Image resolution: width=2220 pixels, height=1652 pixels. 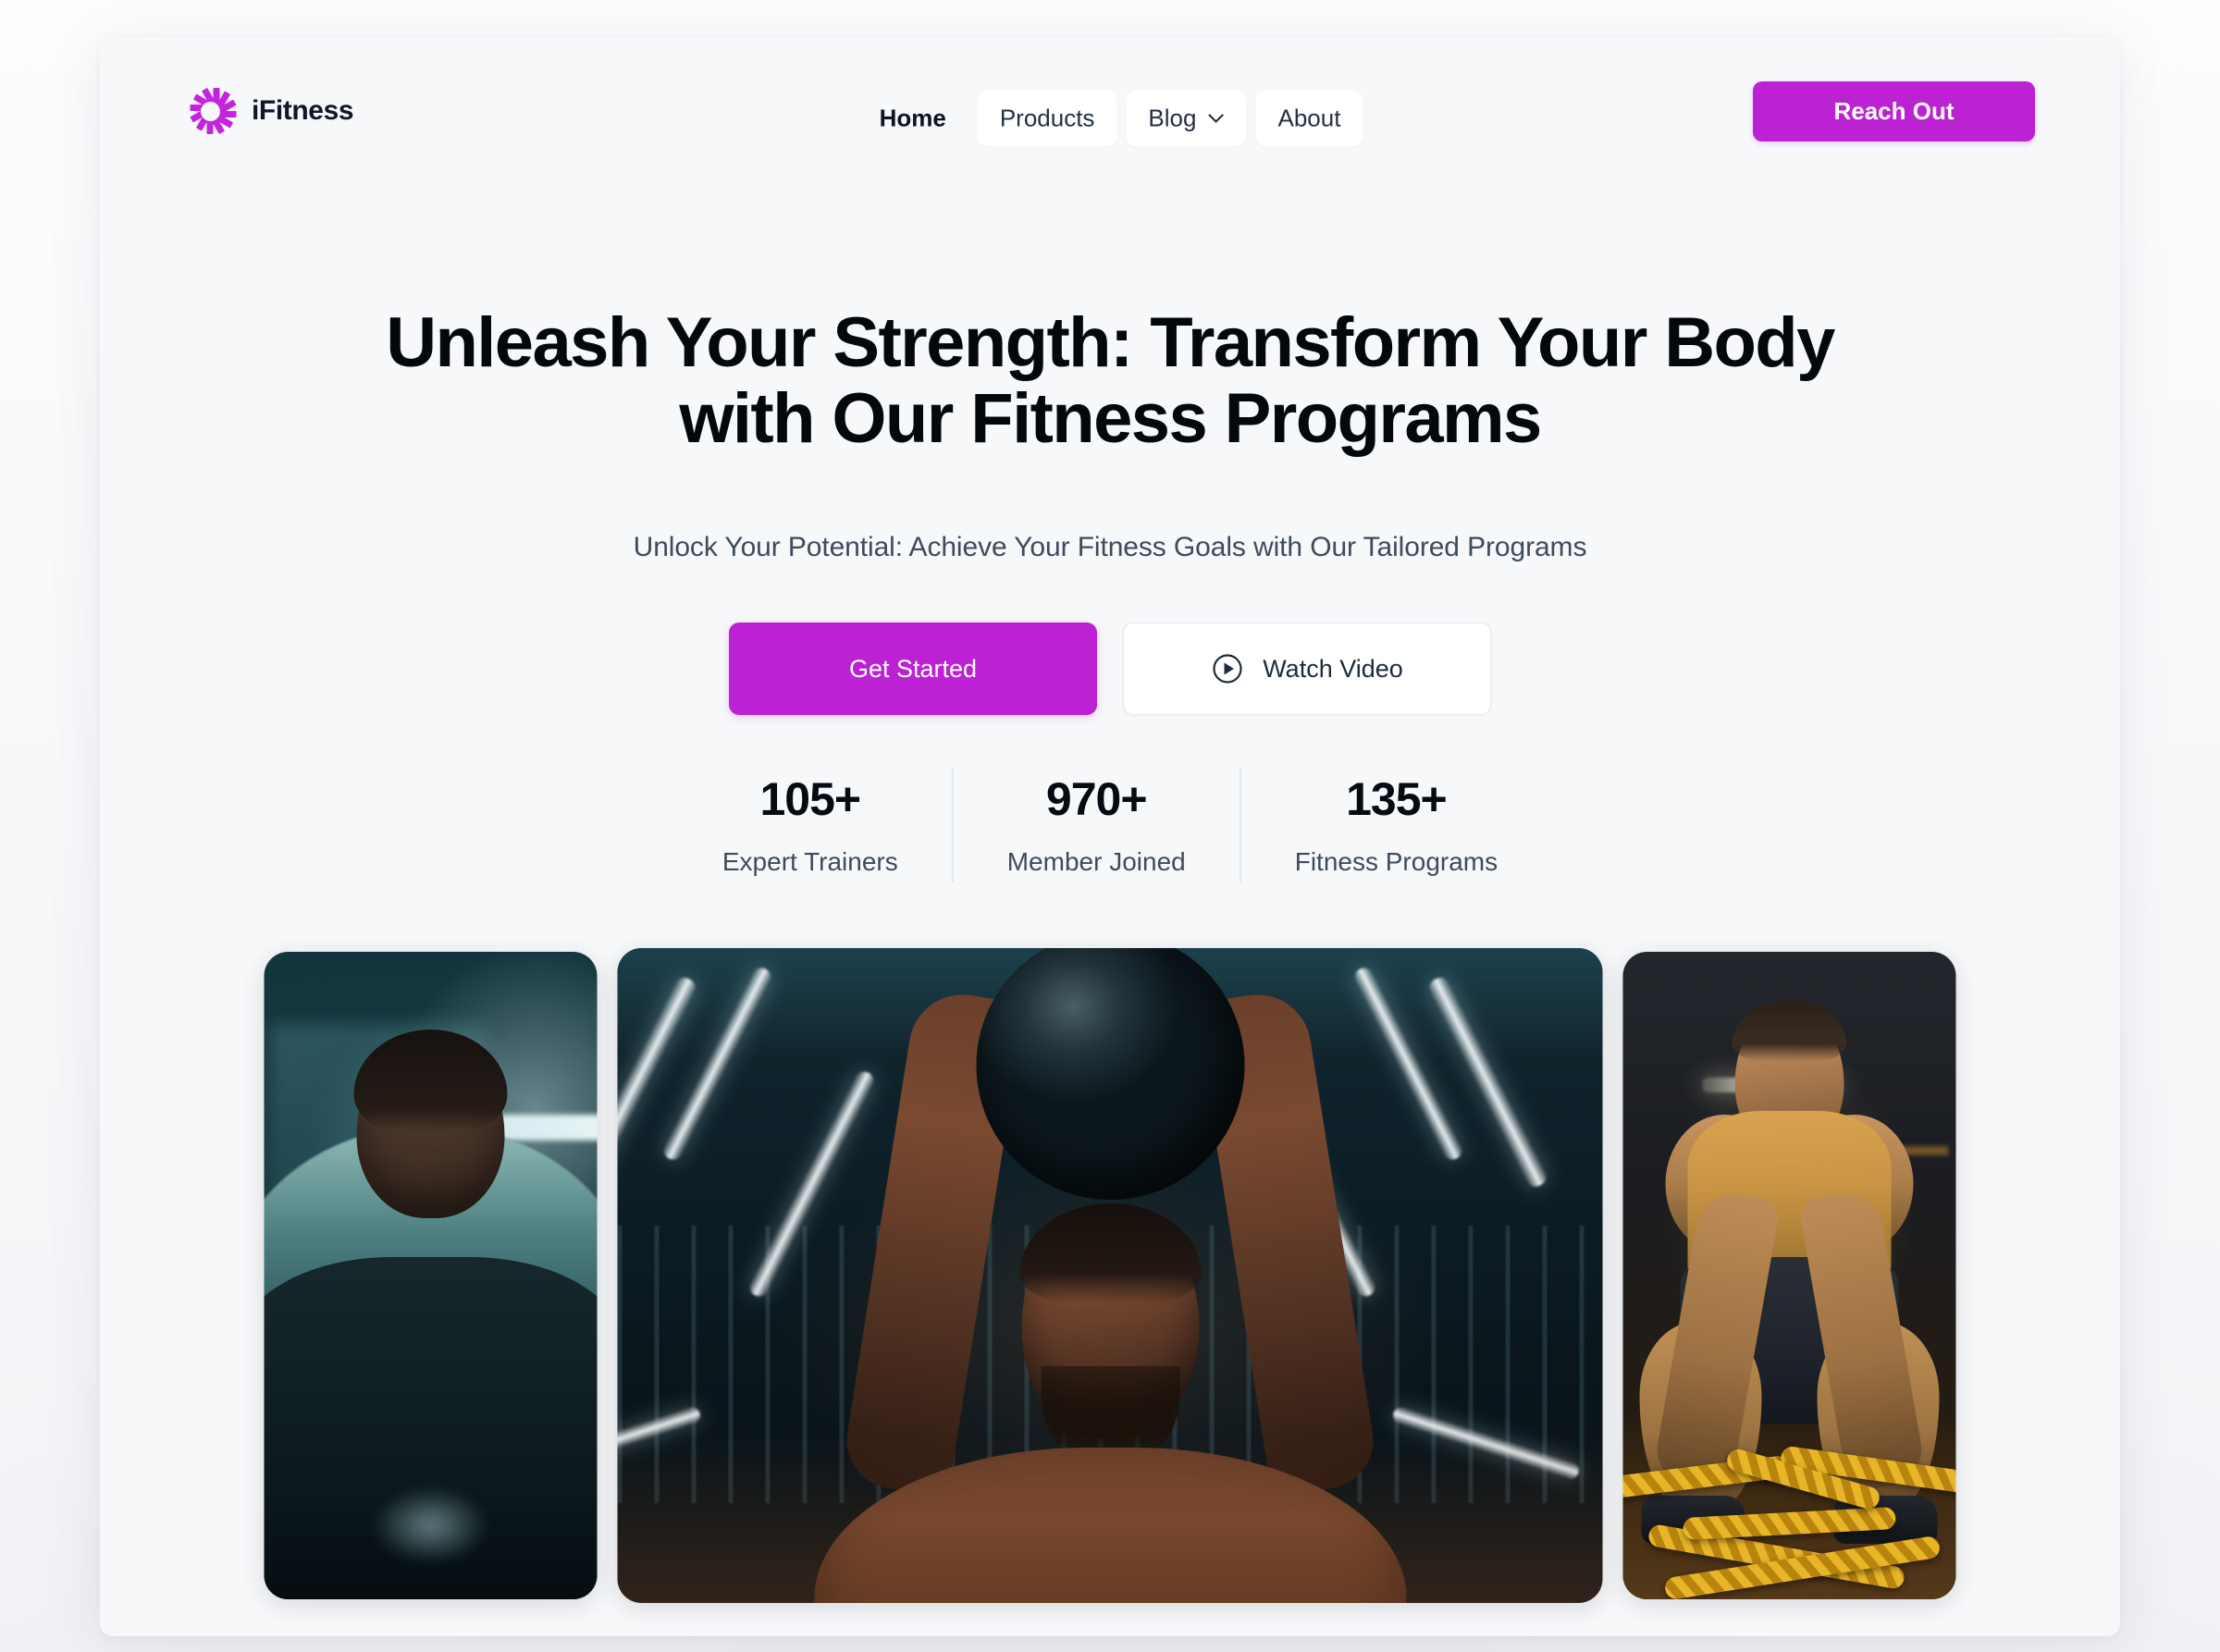 I want to click on stat-value: 105+, so click(x=810, y=799).